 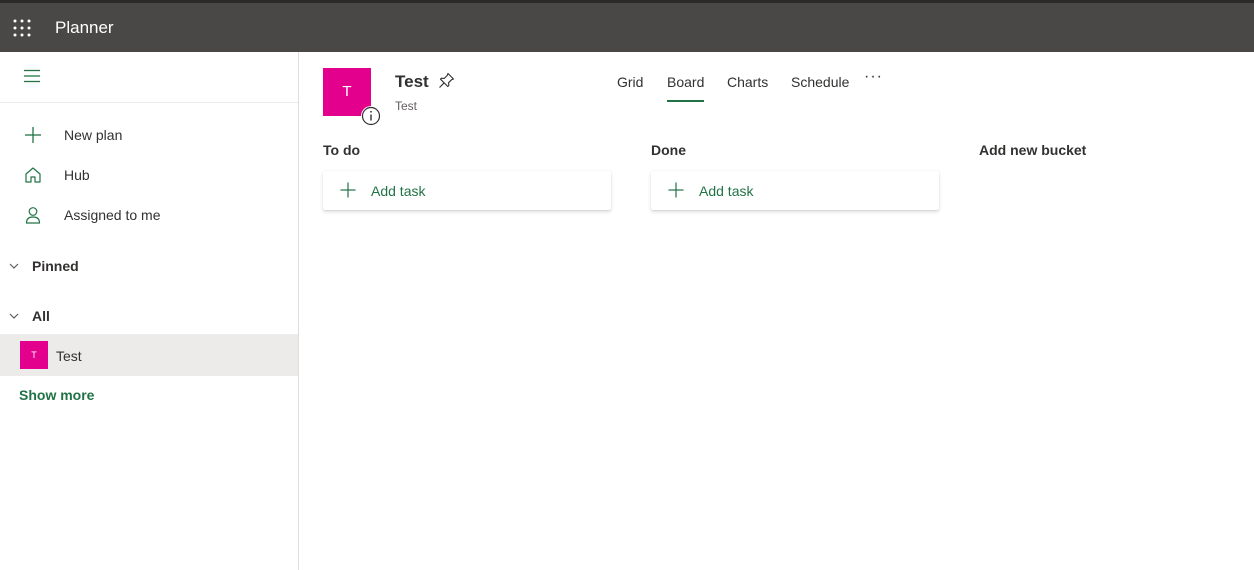 I want to click on sidebar-item-assigned-to-me: Assigned to me, so click(x=149, y=215).